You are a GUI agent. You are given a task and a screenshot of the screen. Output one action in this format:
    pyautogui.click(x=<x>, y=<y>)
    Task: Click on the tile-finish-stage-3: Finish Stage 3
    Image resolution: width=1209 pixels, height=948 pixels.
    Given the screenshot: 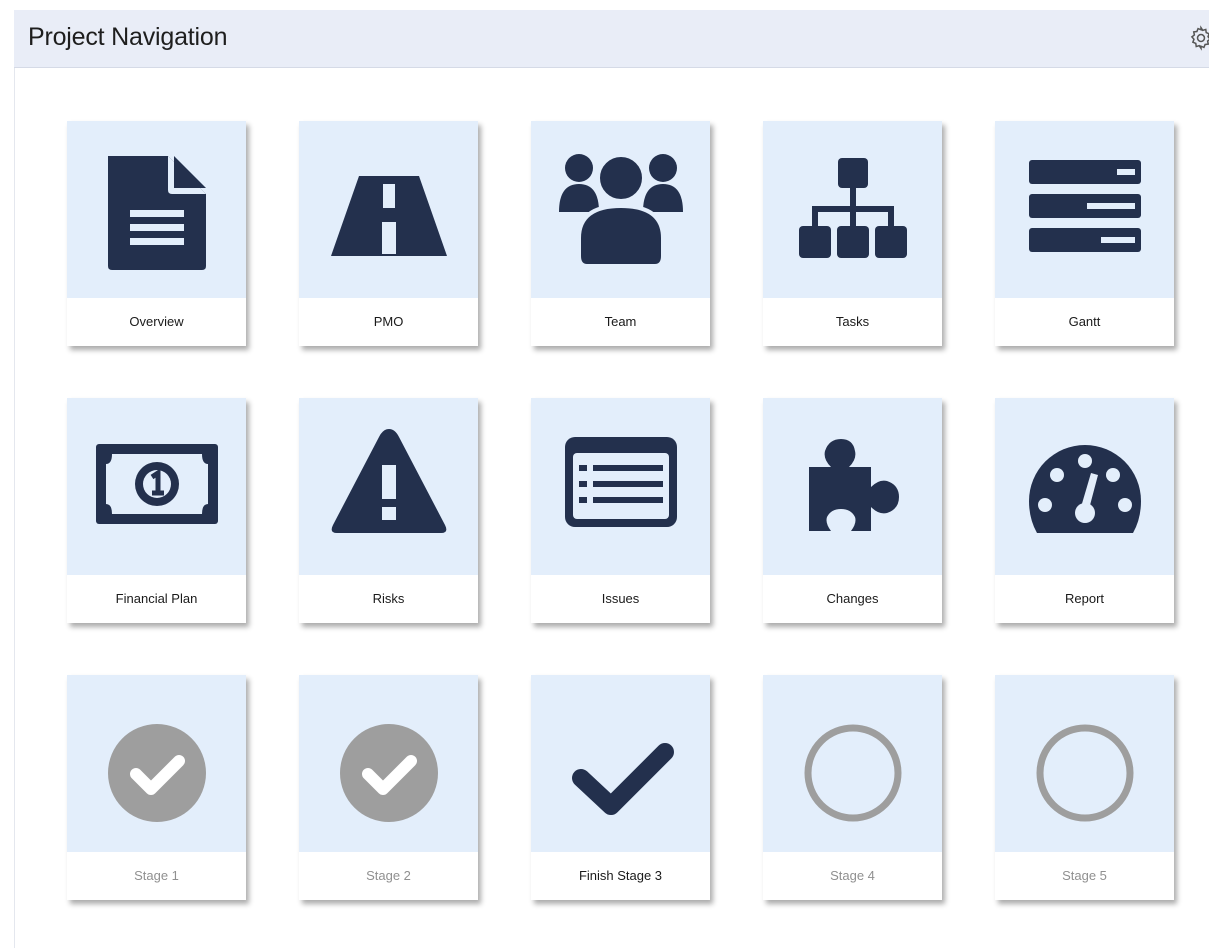 What is the action you would take?
    pyautogui.click(x=620, y=787)
    